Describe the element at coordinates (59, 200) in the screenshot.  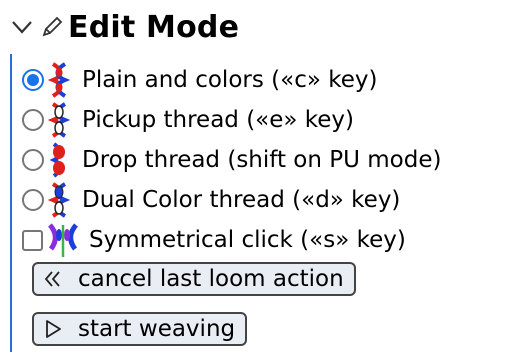
I see `dual-color-thread-icon` at that location.